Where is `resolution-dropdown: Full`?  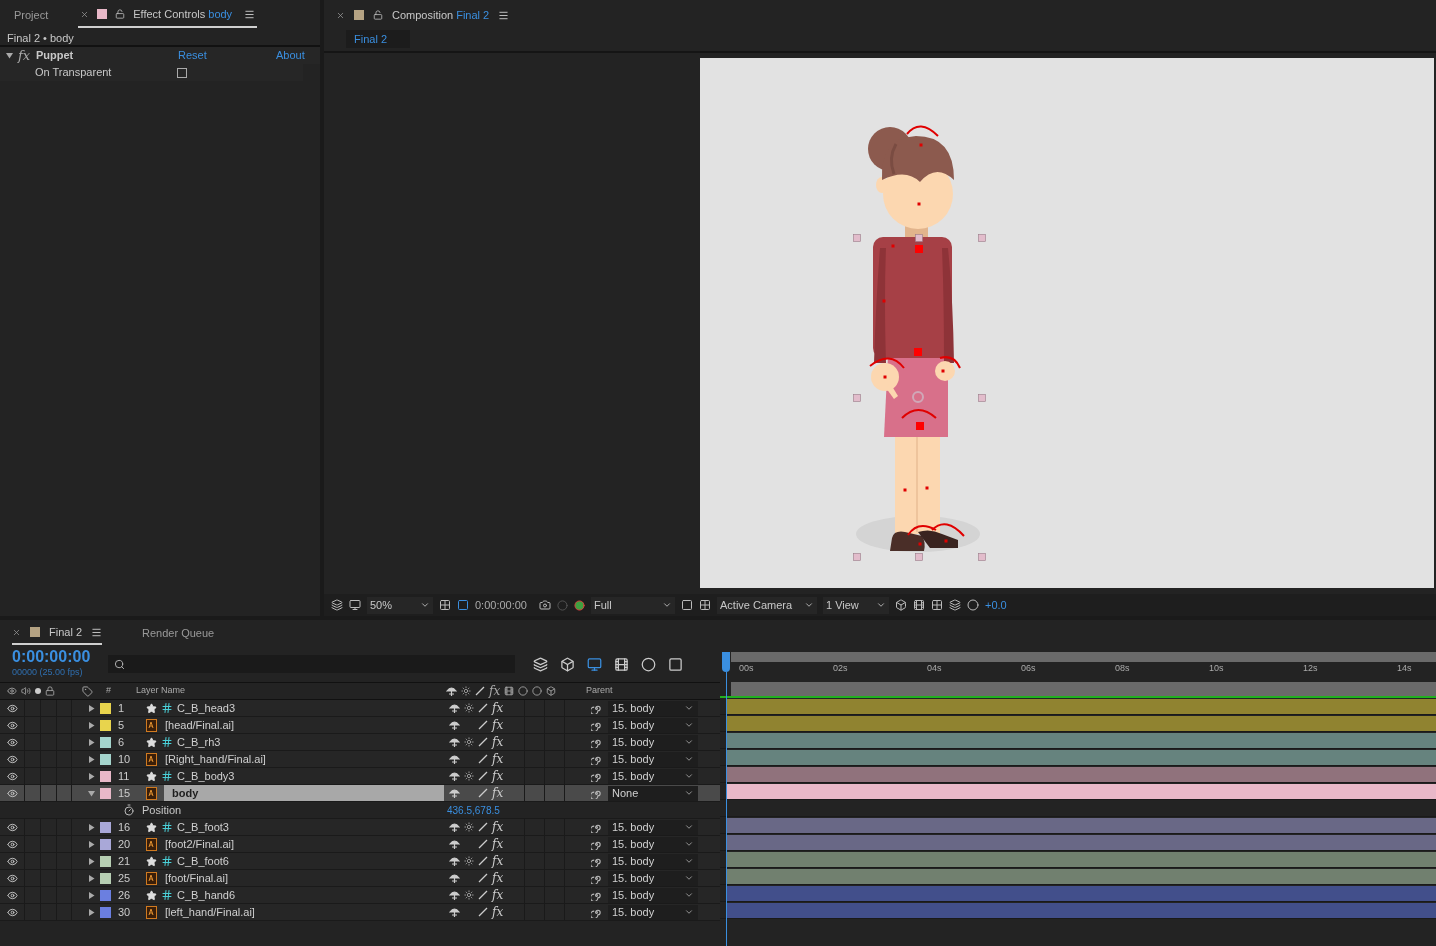 resolution-dropdown: Full is located at coordinates (633, 605).